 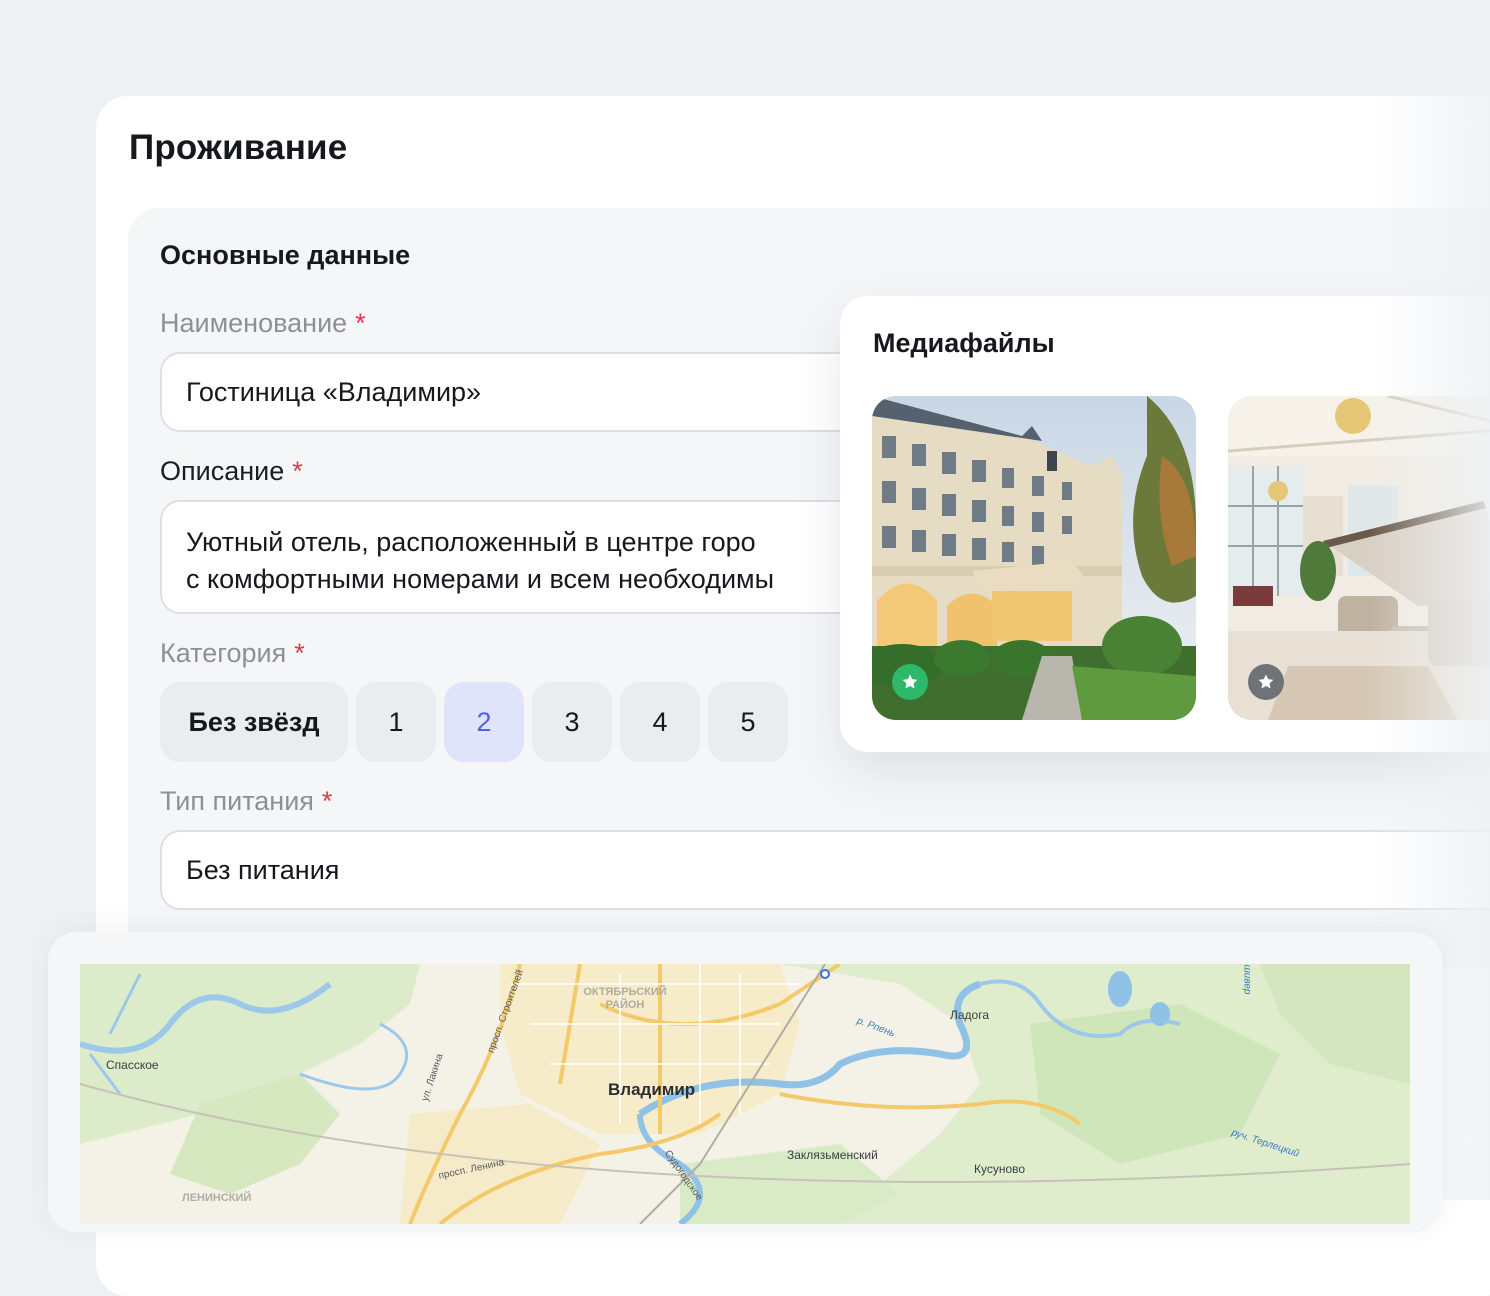 What do you see at coordinates (540, 392) in the screenshot?
I see `name-input: Гостиница «Владимир»` at bounding box center [540, 392].